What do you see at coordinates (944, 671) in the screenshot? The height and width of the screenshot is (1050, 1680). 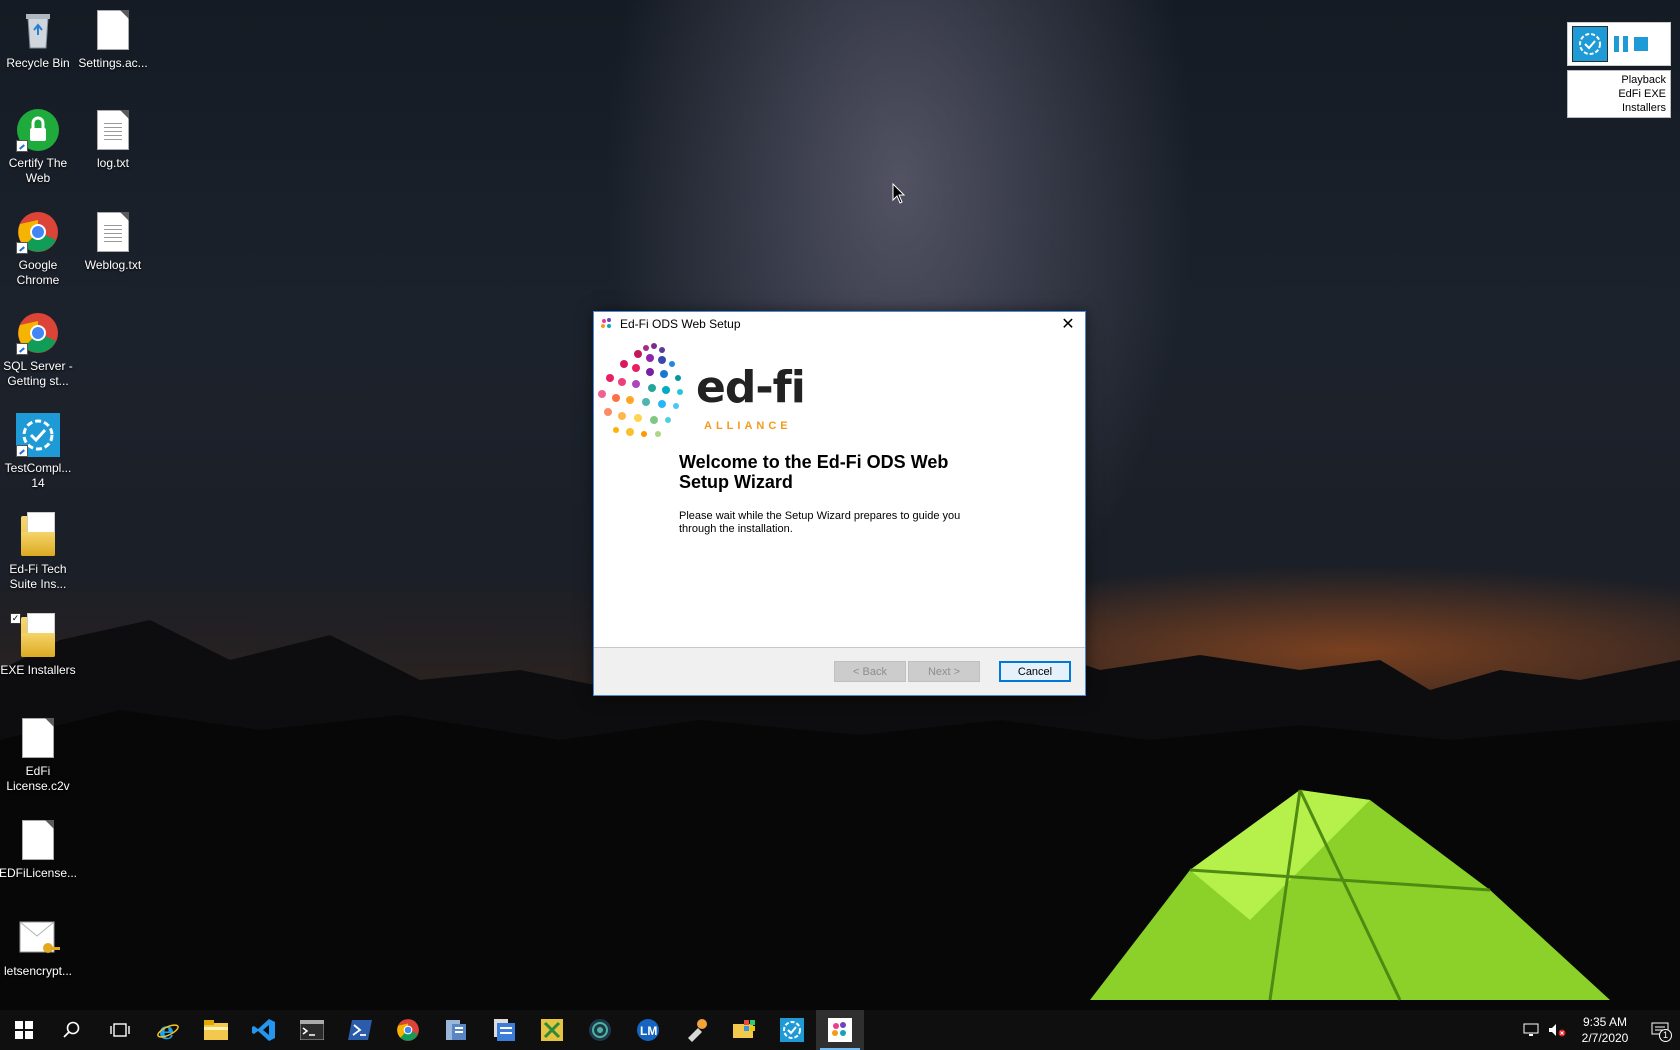 I see `next-button: Next >` at bounding box center [944, 671].